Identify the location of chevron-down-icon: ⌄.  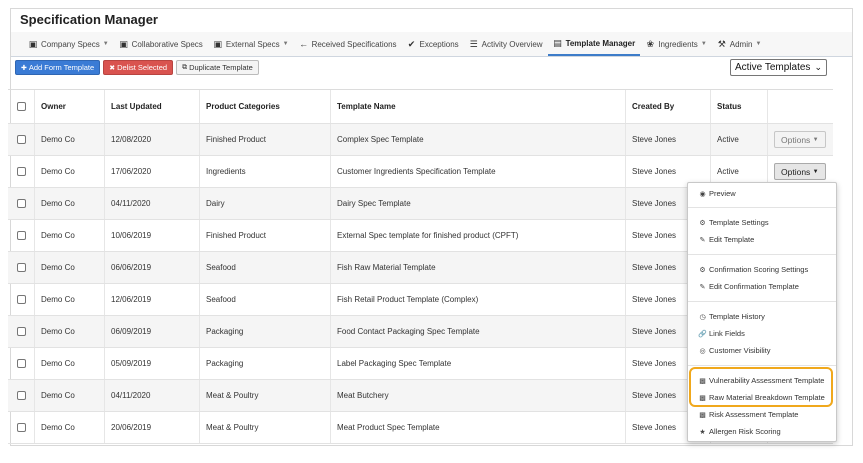
(818, 67).